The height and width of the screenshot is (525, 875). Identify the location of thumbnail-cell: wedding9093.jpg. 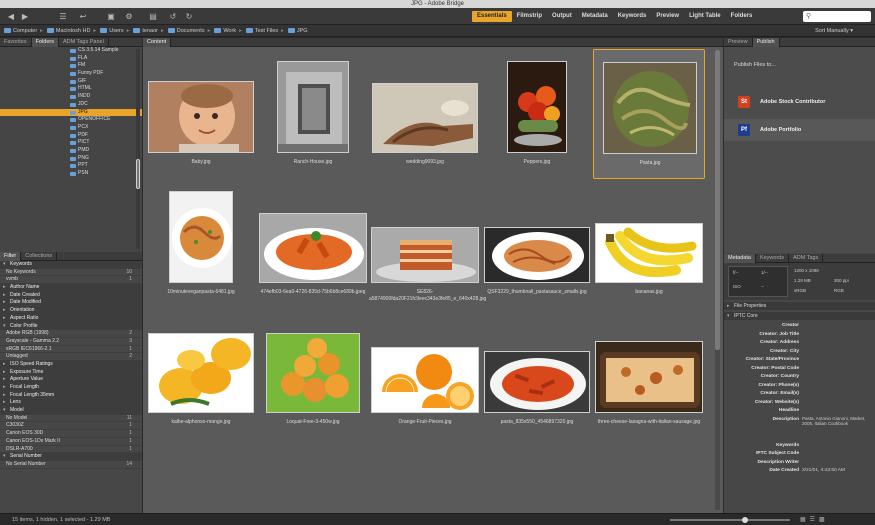
(425, 114).